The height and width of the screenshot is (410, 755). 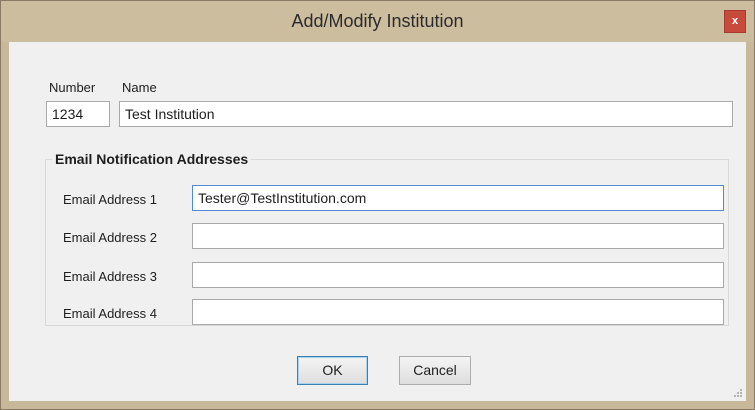 I want to click on number-label: Number, so click(x=72, y=87).